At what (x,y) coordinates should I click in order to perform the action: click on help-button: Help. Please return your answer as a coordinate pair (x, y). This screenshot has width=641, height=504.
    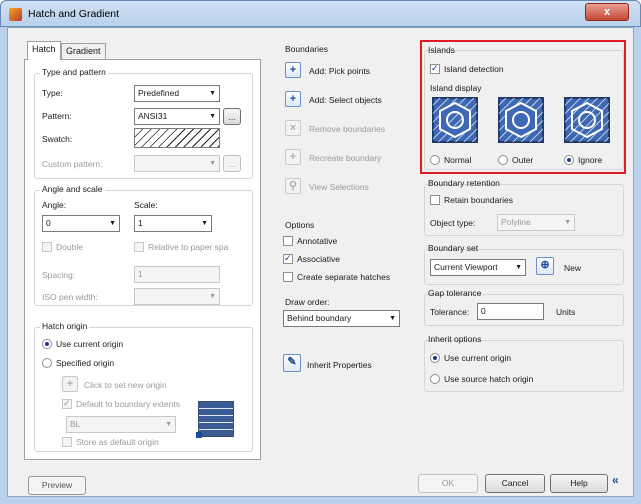
    Looking at the image, I should click on (579, 483).